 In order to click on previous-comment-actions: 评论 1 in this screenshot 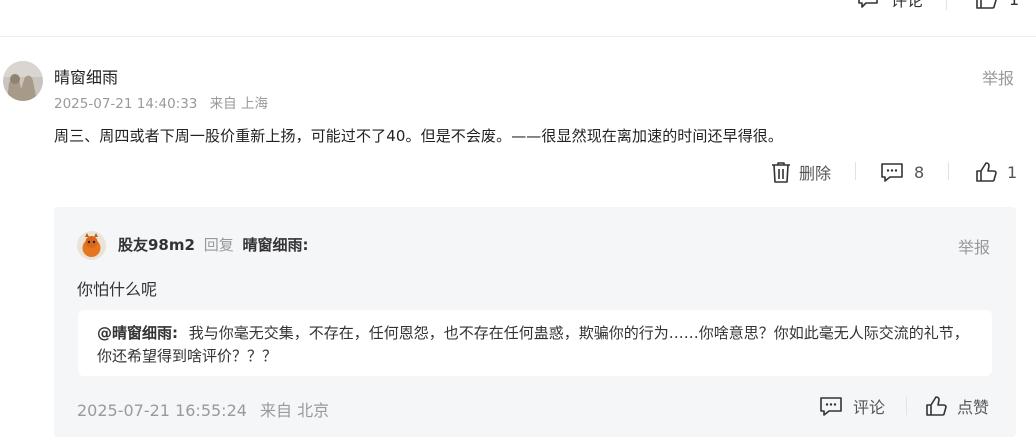, I will do `click(518, 7)`.